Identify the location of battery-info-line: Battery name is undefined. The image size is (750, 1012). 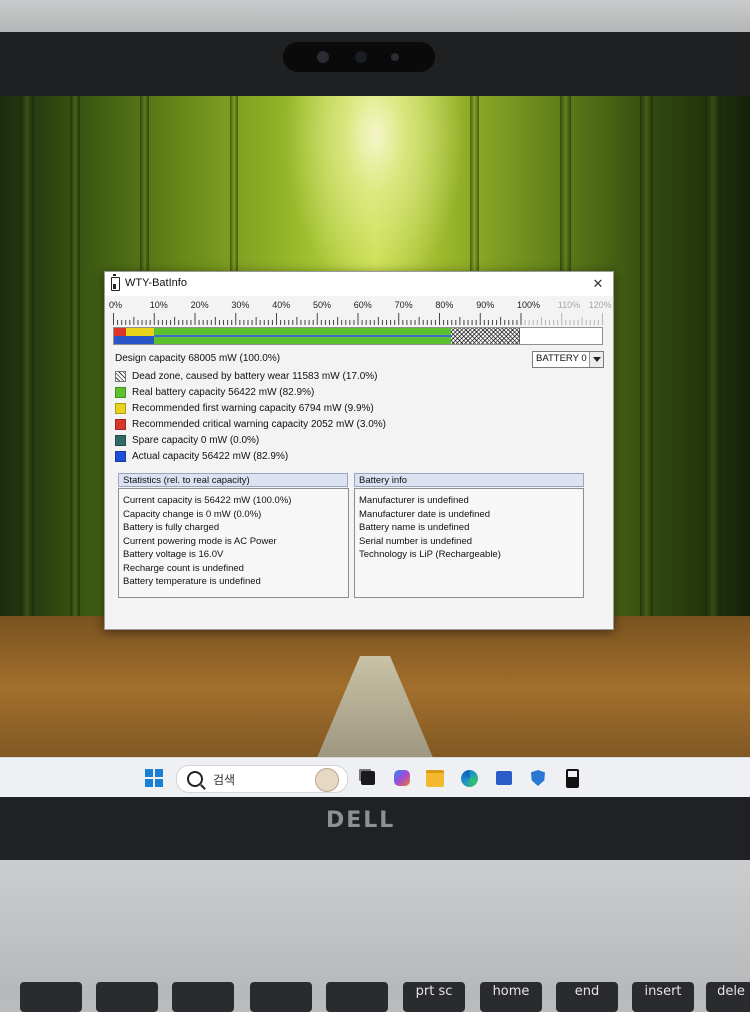
(414, 527).